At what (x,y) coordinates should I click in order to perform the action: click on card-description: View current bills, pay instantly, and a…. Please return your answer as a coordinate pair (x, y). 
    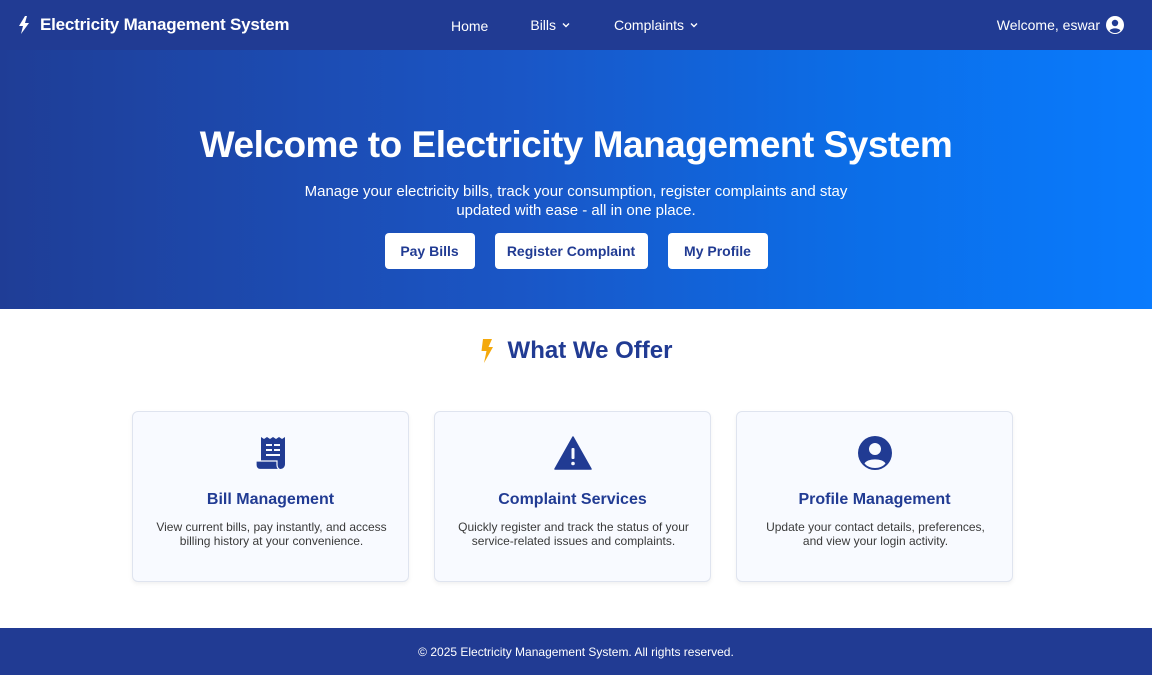
    Looking at the image, I should click on (271, 534).